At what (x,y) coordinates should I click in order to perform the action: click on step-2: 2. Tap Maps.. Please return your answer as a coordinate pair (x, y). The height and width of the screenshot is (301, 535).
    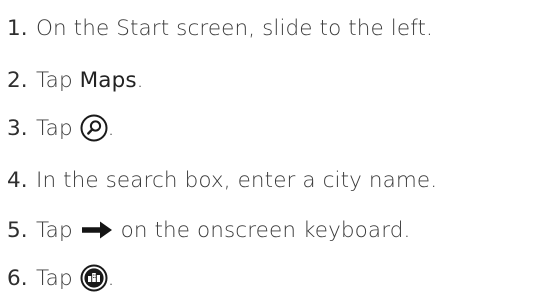
    Looking at the image, I should click on (72, 80).